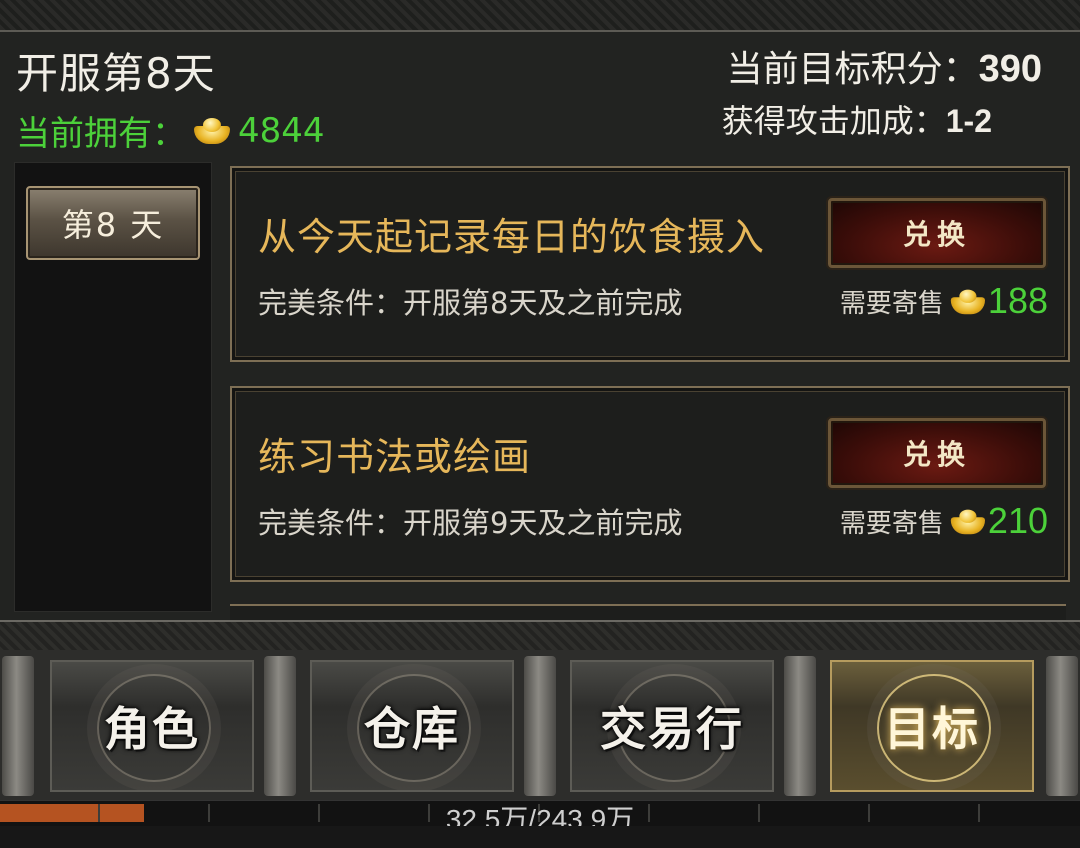 Image resolution: width=1080 pixels, height=848 pixels. What do you see at coordinates (101, 134) in the screenshot?
I see `owned-label: 当前拥有：` at bounding box center [101, 134].